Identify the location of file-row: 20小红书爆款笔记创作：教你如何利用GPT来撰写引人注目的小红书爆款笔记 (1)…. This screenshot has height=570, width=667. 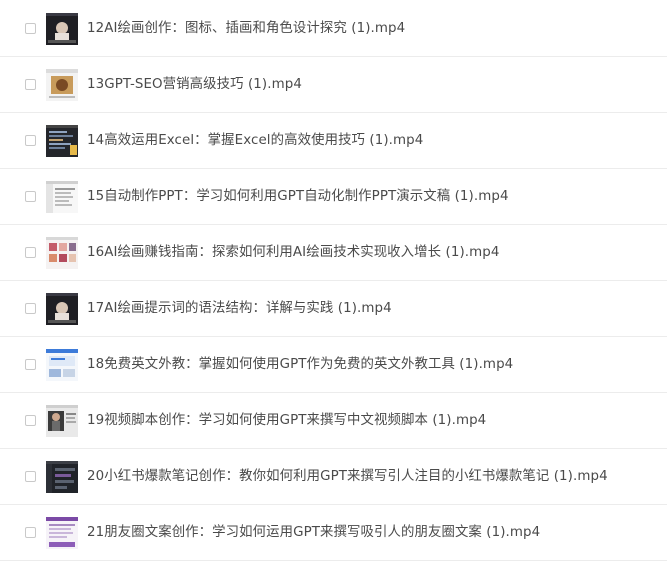
(333, 477).